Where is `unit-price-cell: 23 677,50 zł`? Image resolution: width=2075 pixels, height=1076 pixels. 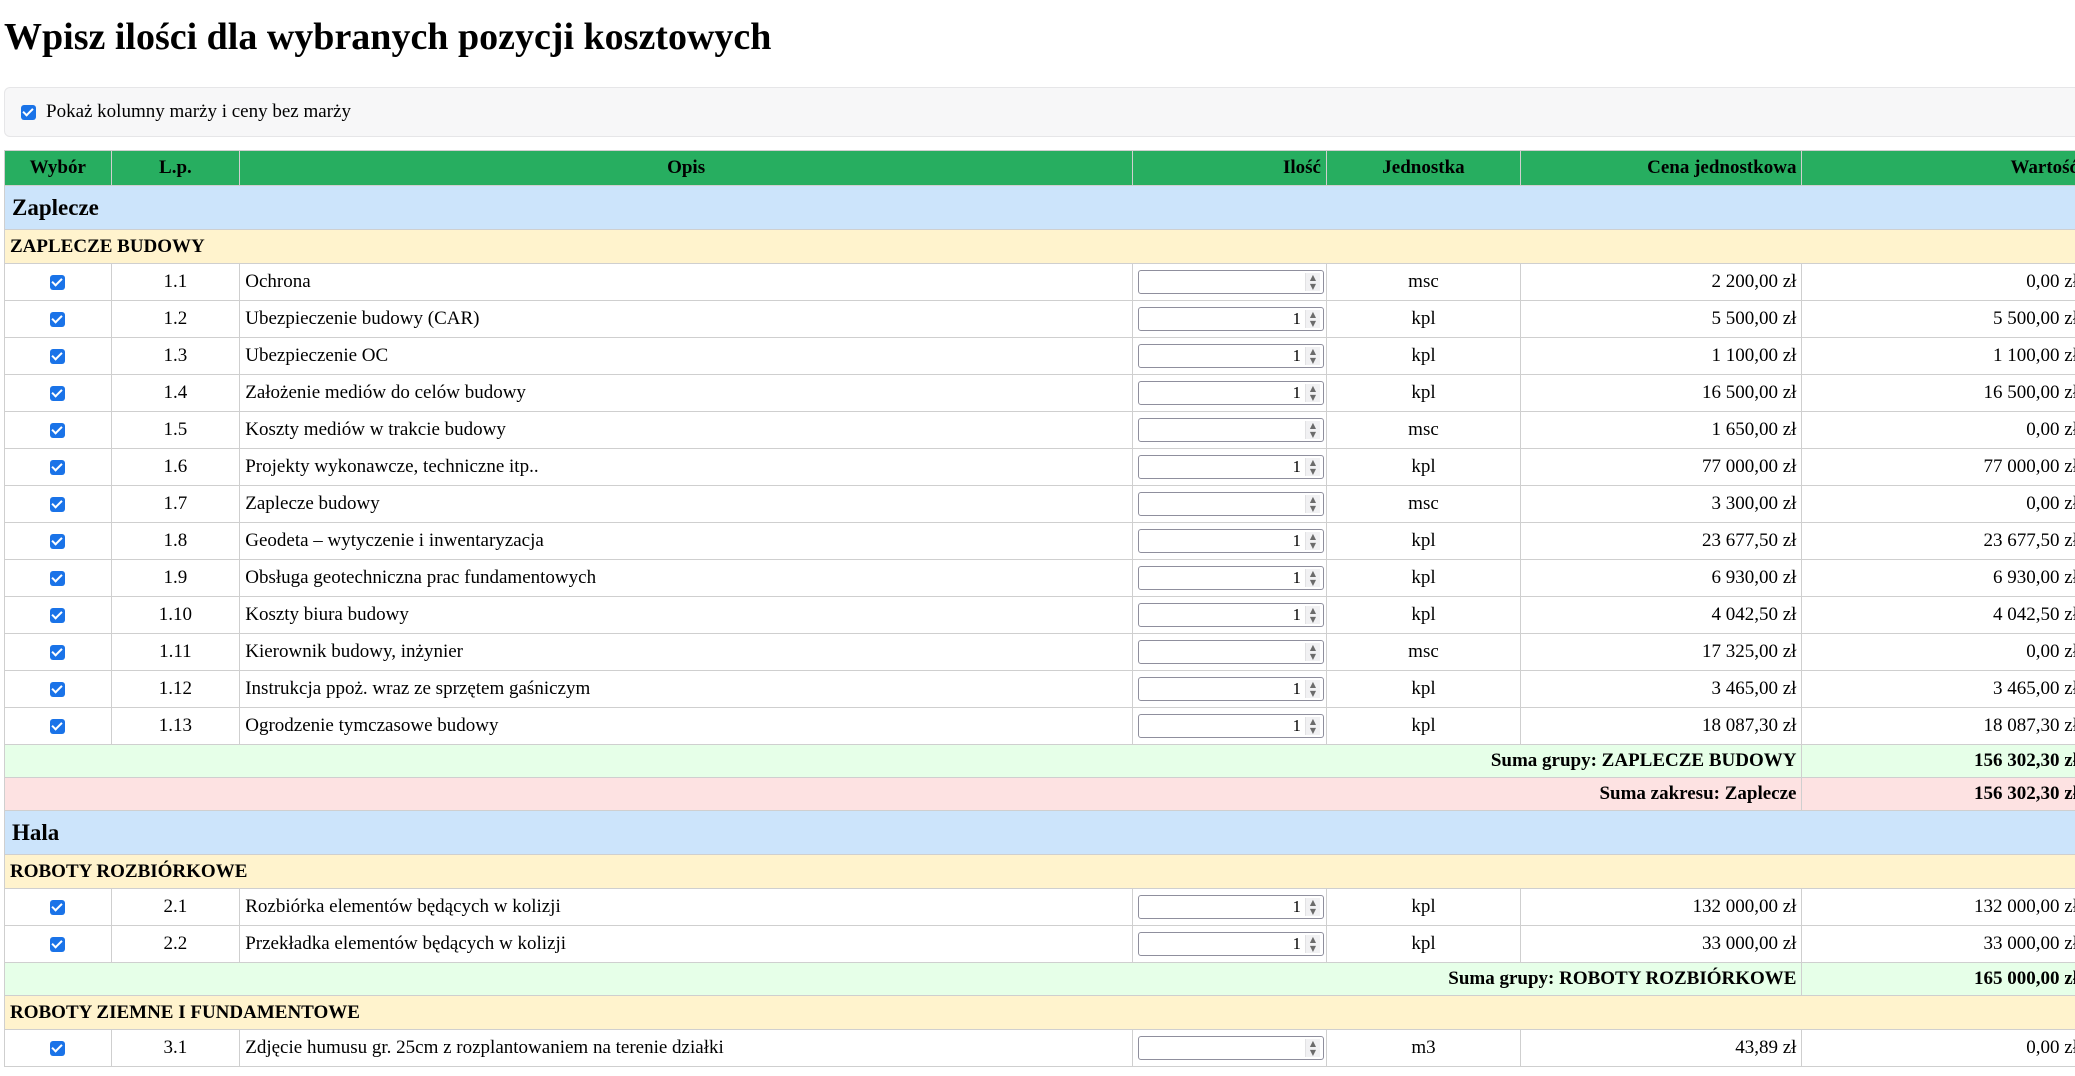 unit-price-cell: 23 677,50 zł is located at coordinates (1661, 541).